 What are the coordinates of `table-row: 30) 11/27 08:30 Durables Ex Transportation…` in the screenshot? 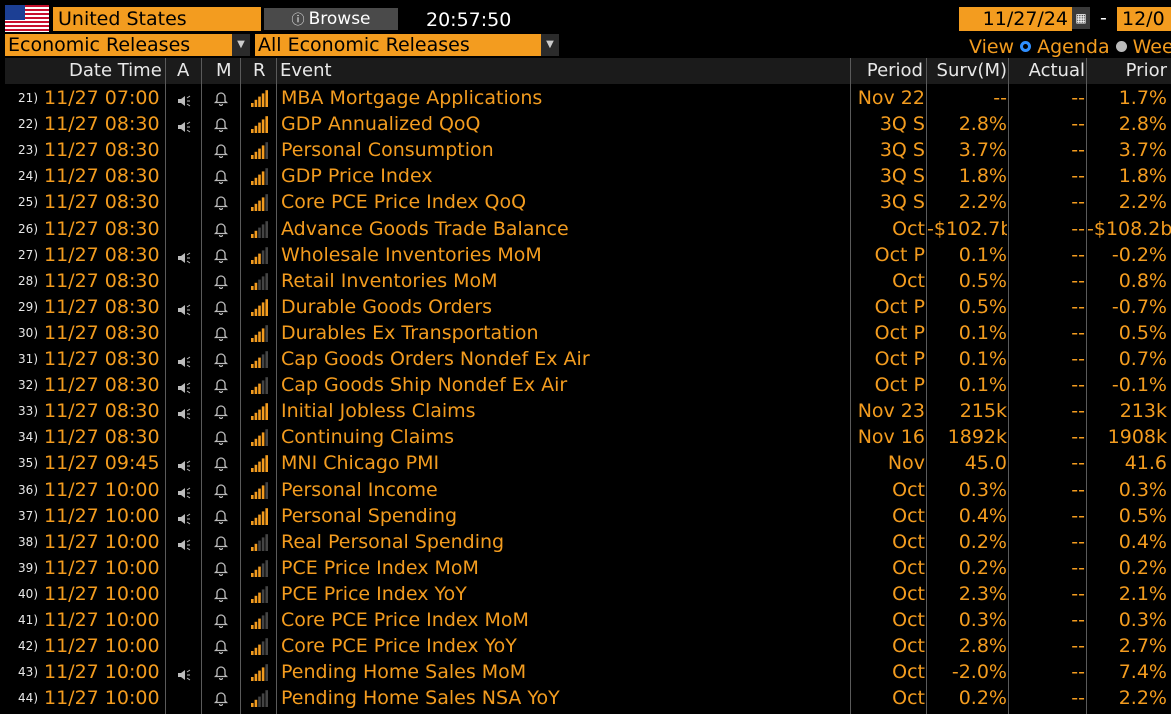 It's located at (585, 333).